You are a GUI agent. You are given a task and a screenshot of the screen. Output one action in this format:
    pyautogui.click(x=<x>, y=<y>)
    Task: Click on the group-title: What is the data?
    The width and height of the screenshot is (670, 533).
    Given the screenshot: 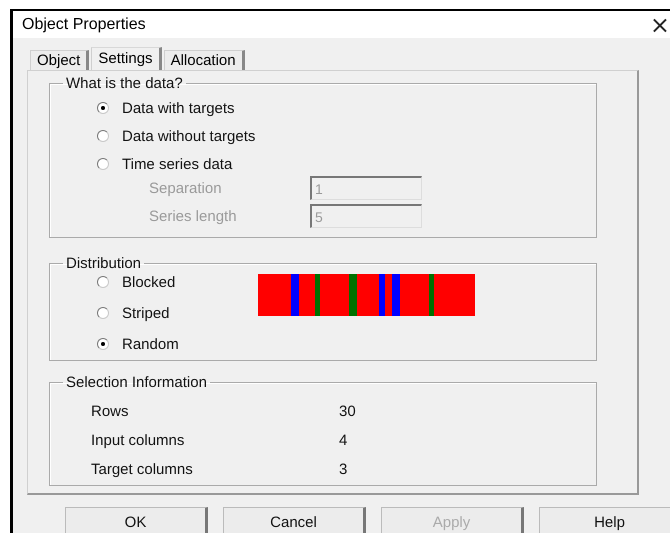 What is the action you would take?
    pyautogui.click(x=124, y=83)
    